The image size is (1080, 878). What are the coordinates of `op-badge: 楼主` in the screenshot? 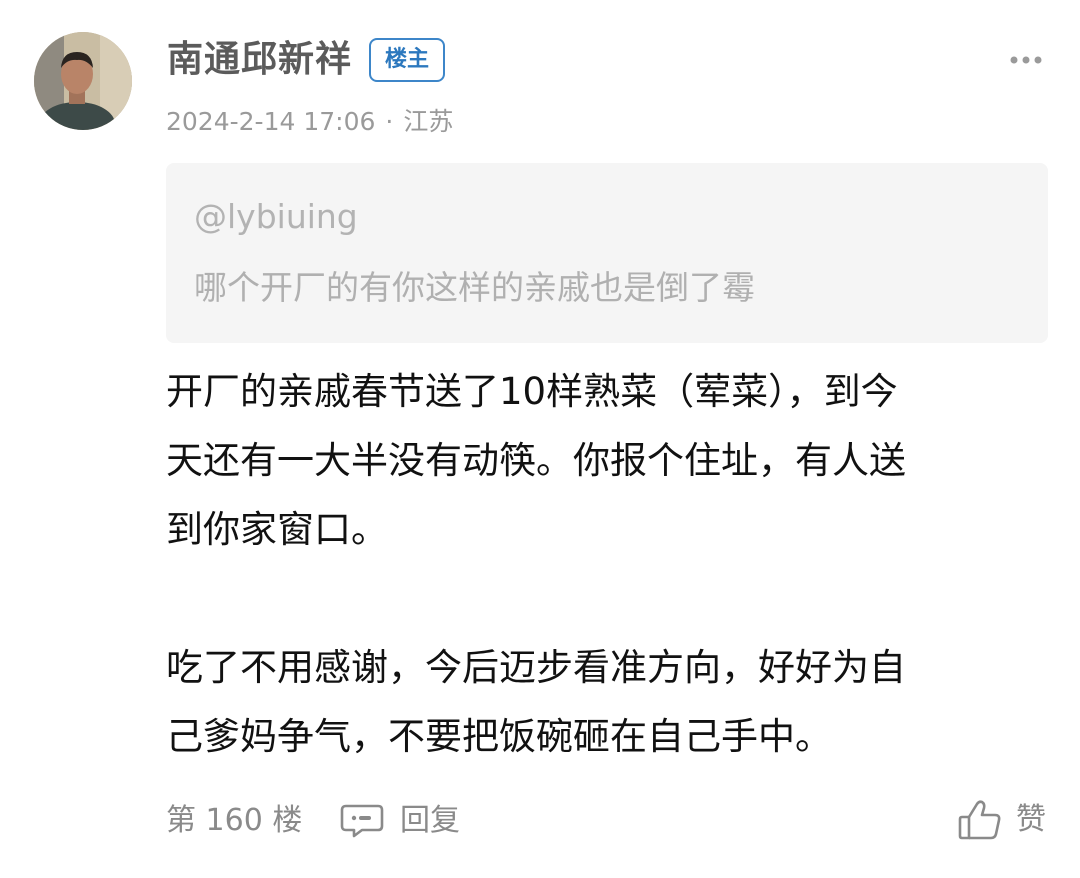 It's located at (407, 60).